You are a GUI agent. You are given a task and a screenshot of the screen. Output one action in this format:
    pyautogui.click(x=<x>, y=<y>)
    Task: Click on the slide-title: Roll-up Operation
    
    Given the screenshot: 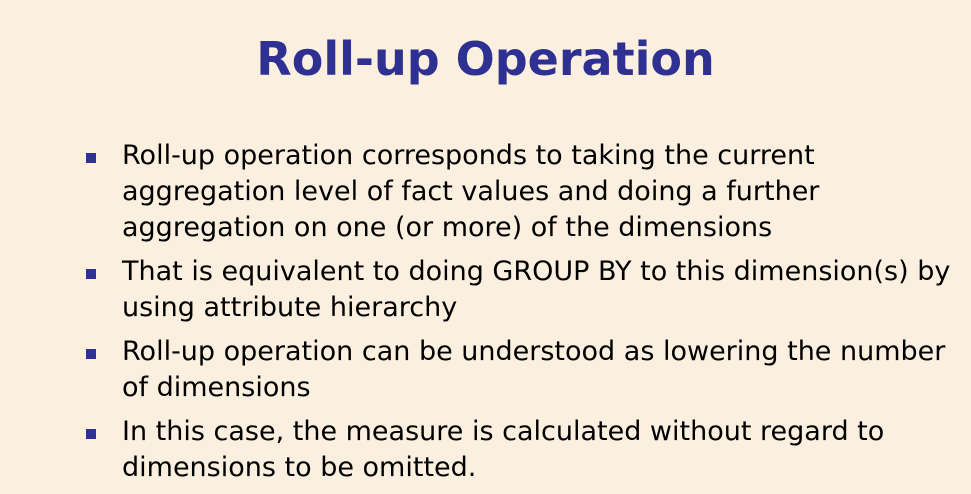 What is the action you would take?
    pyautogui.click(x=485, y=59)
    